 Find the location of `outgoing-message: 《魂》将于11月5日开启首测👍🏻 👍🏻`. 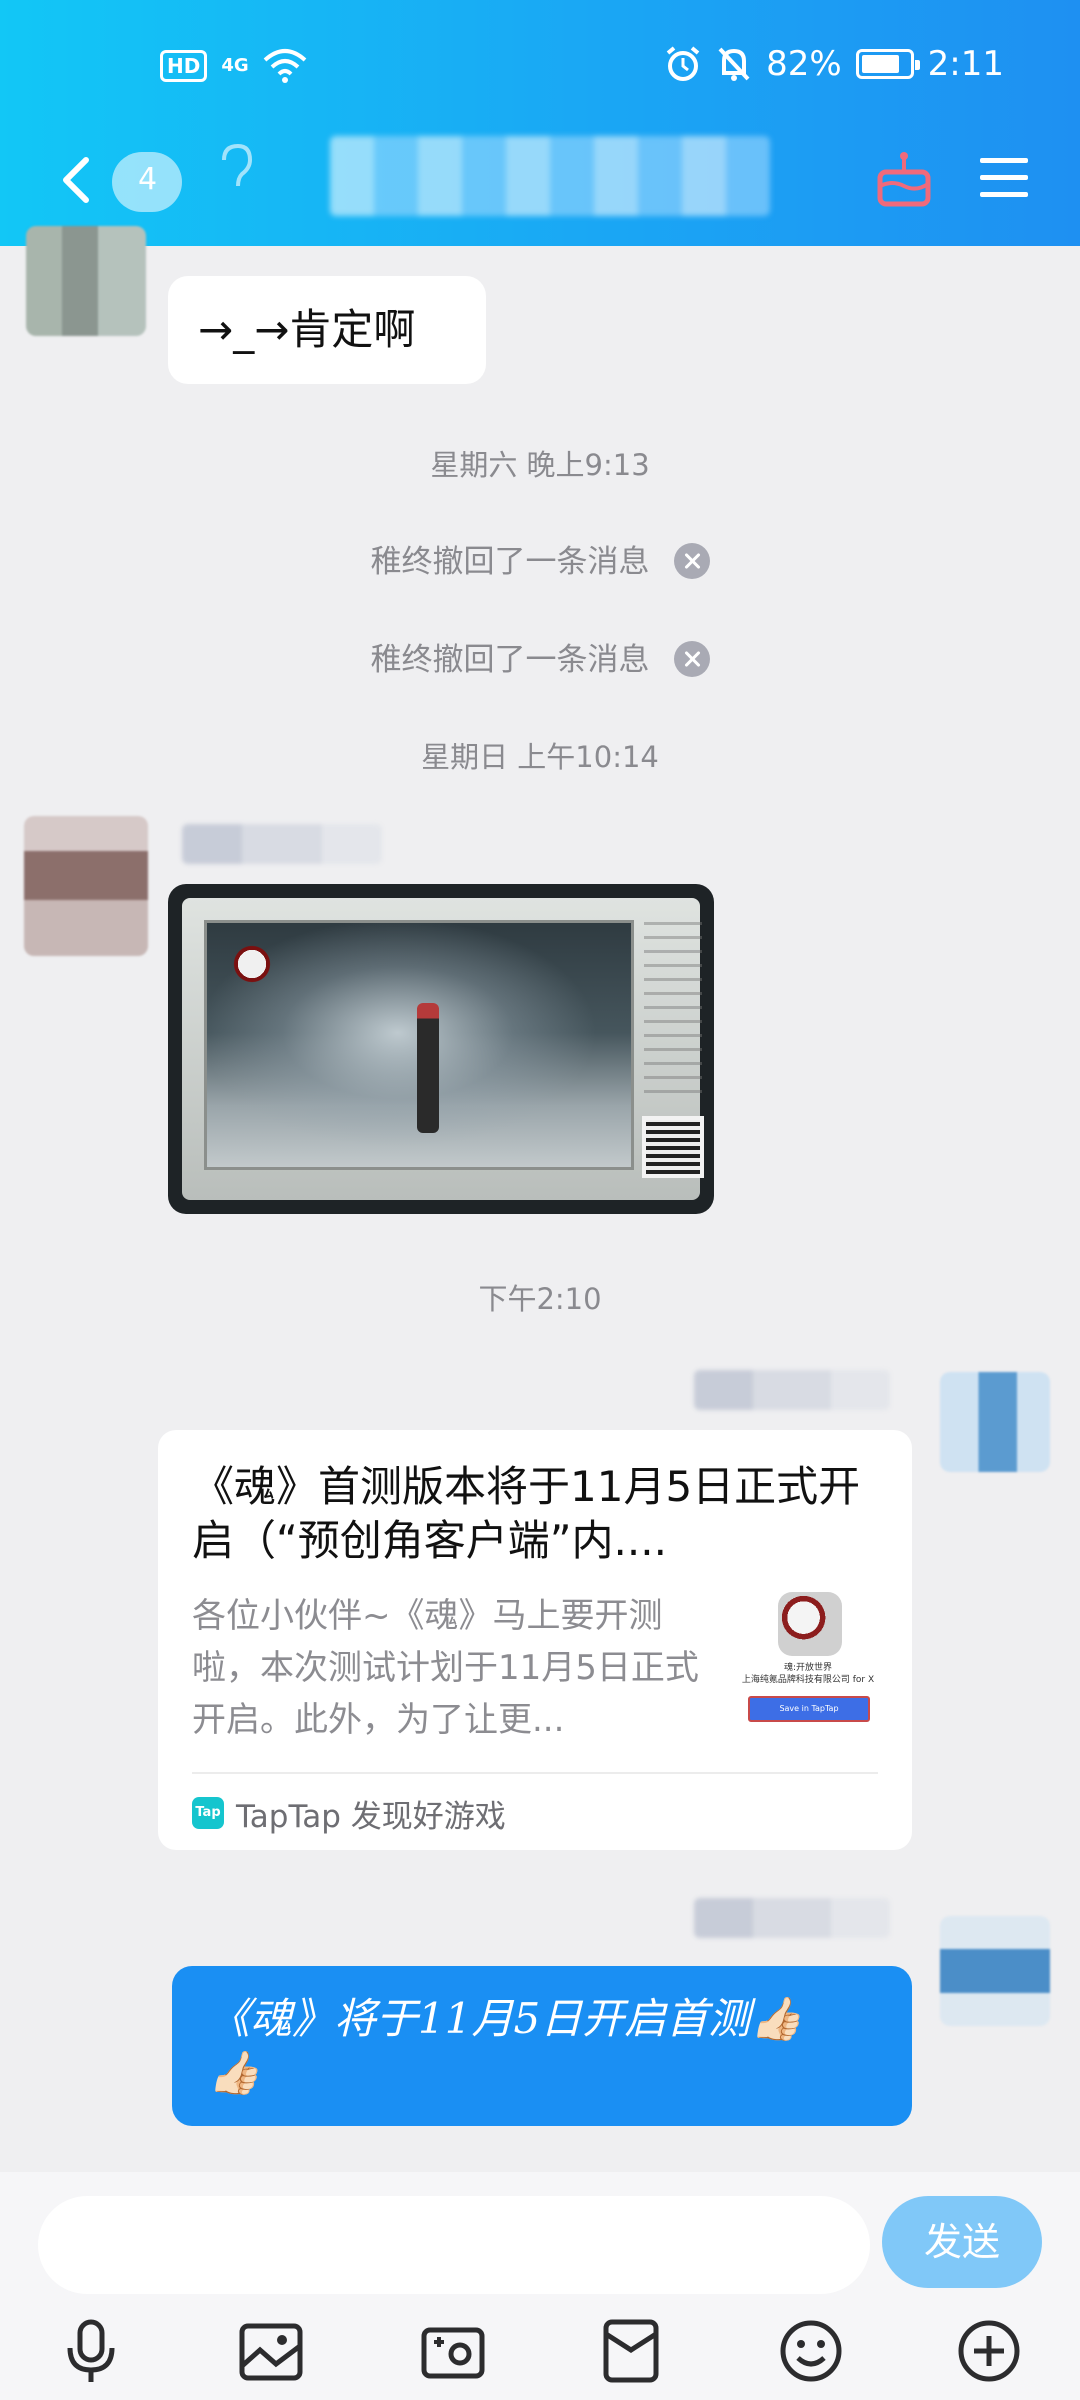

outgoing-message: 《魂》将于11月5日开启首测👍🏻 👍🏻 is located at coordinates (542, 2046).